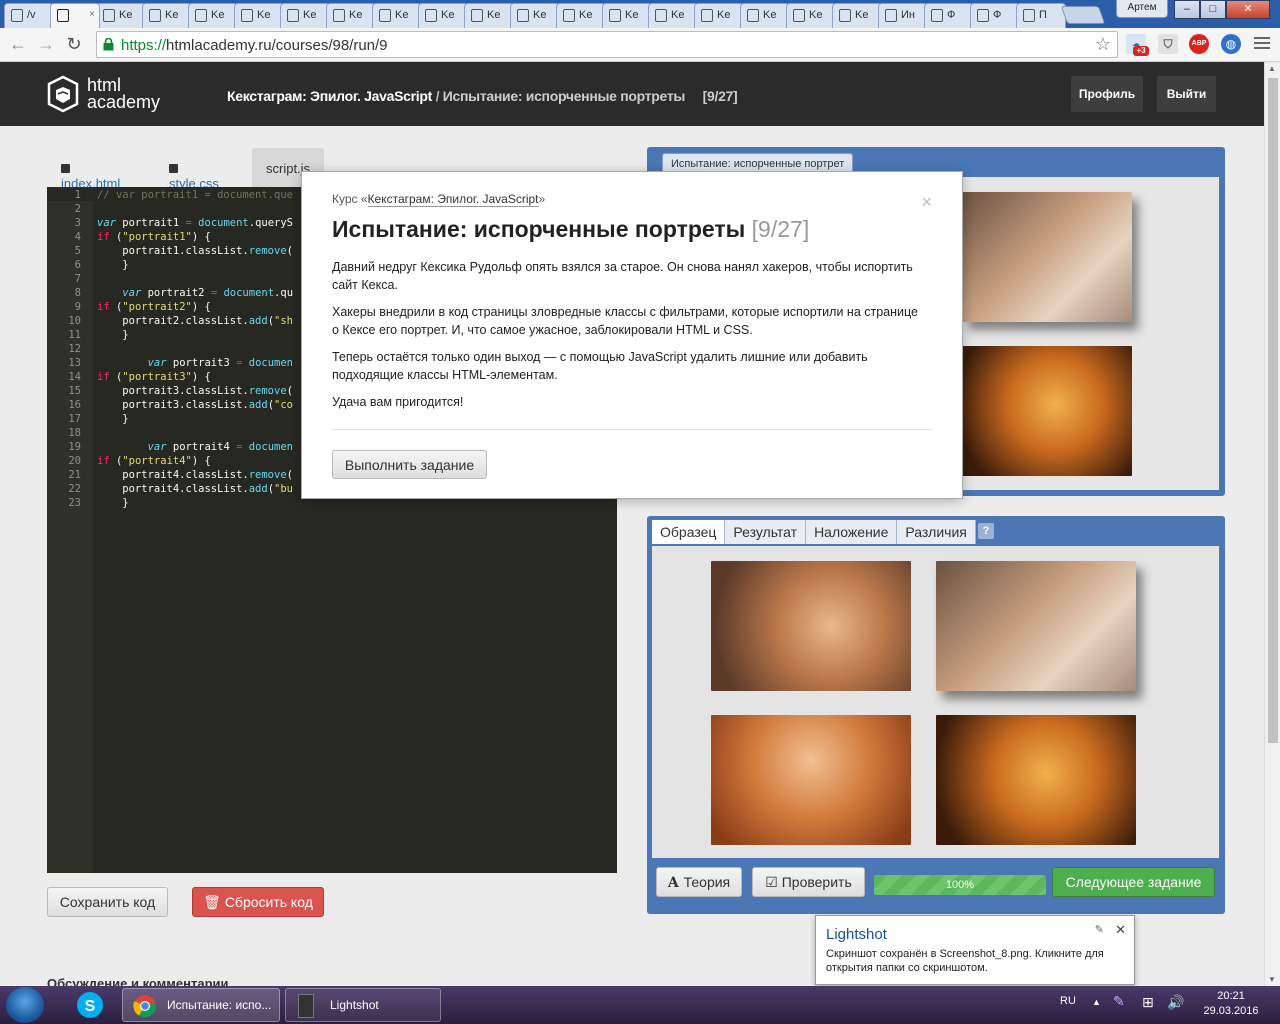 Image resolution: width=1280 pixels, height=1024 pixels. I want to click on maximize-button: □, so click(1213, 9).